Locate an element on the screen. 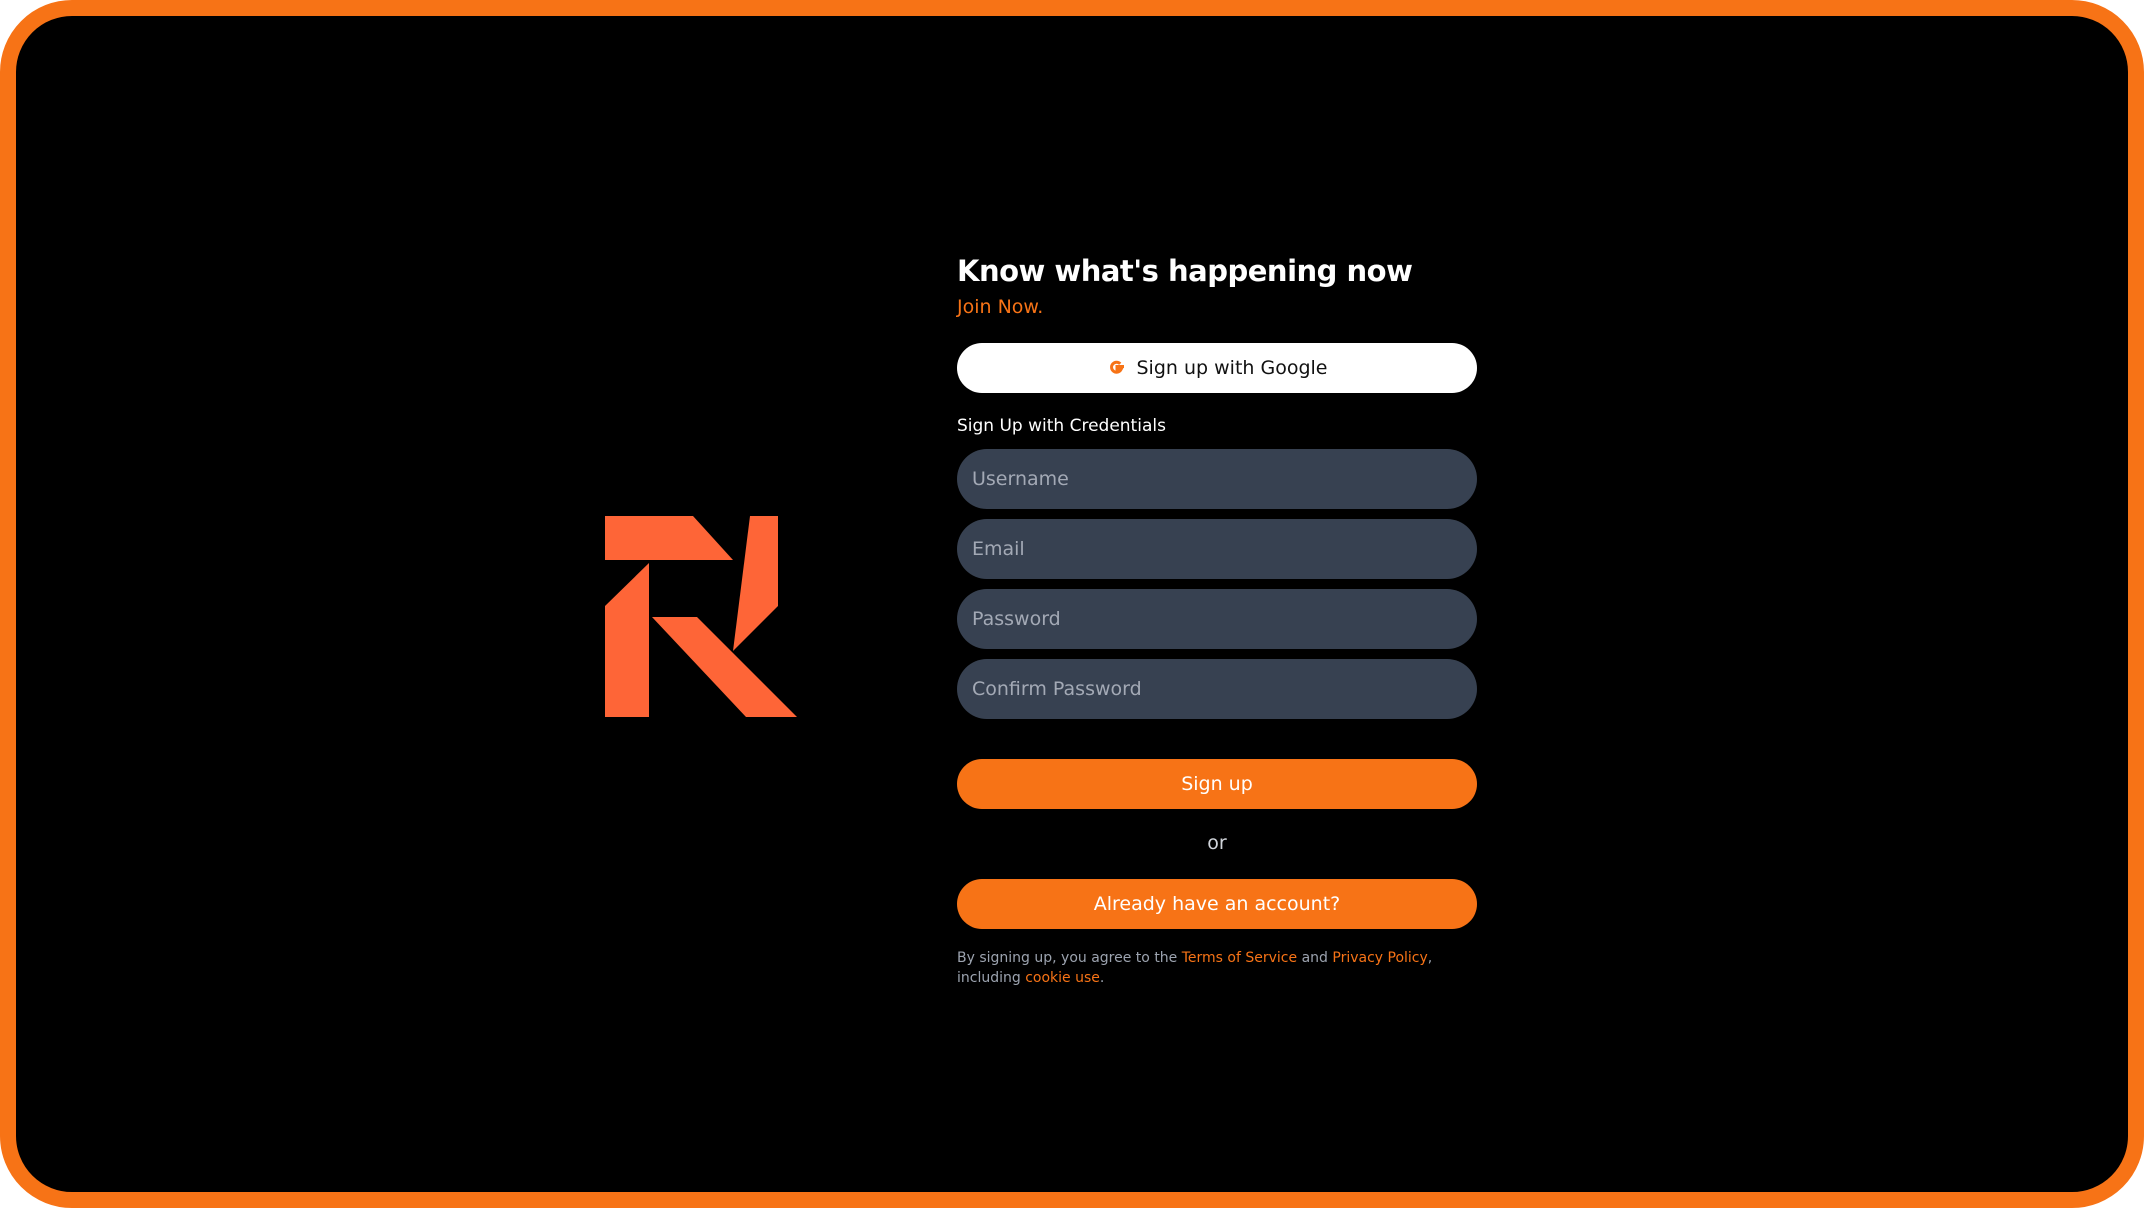 Image resolution: width=2144 pixels, height=1208 pixels. legal-prefix: By signing up, you agree to the is located at coordinates (1069, 958).